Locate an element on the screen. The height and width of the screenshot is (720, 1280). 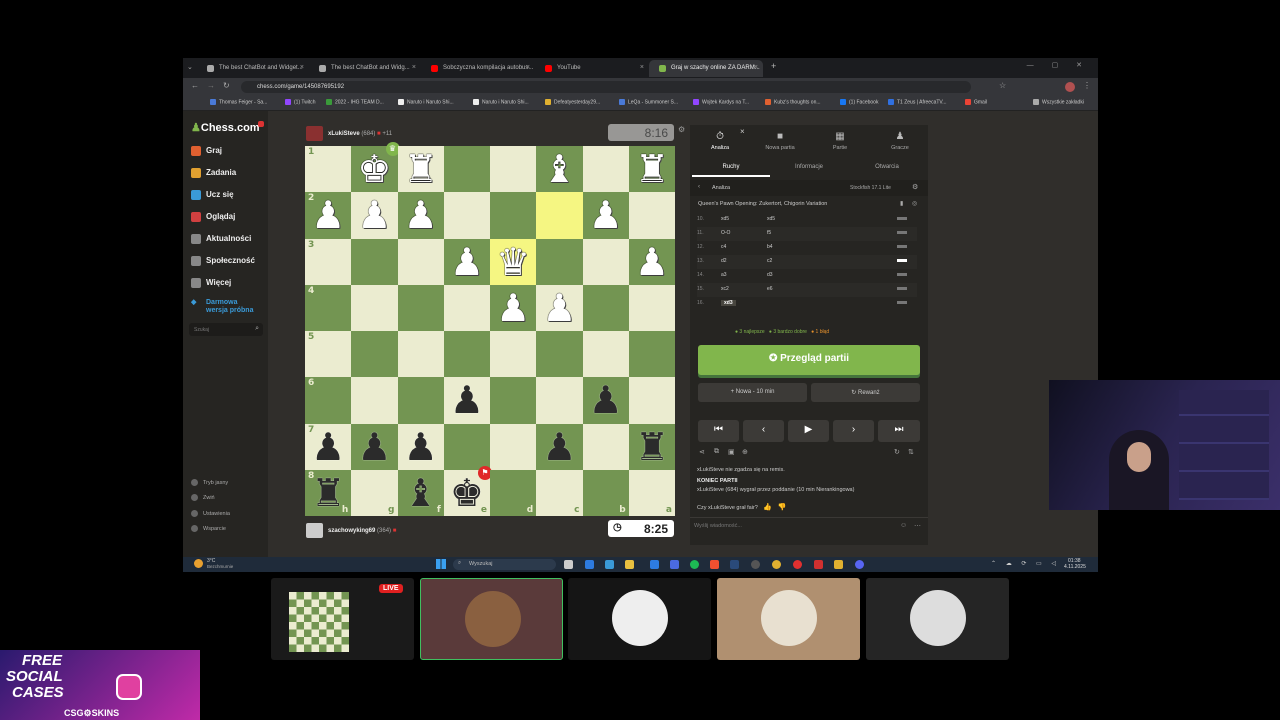
bookmark: (1) Facebook is located at coordinates (859, 102).